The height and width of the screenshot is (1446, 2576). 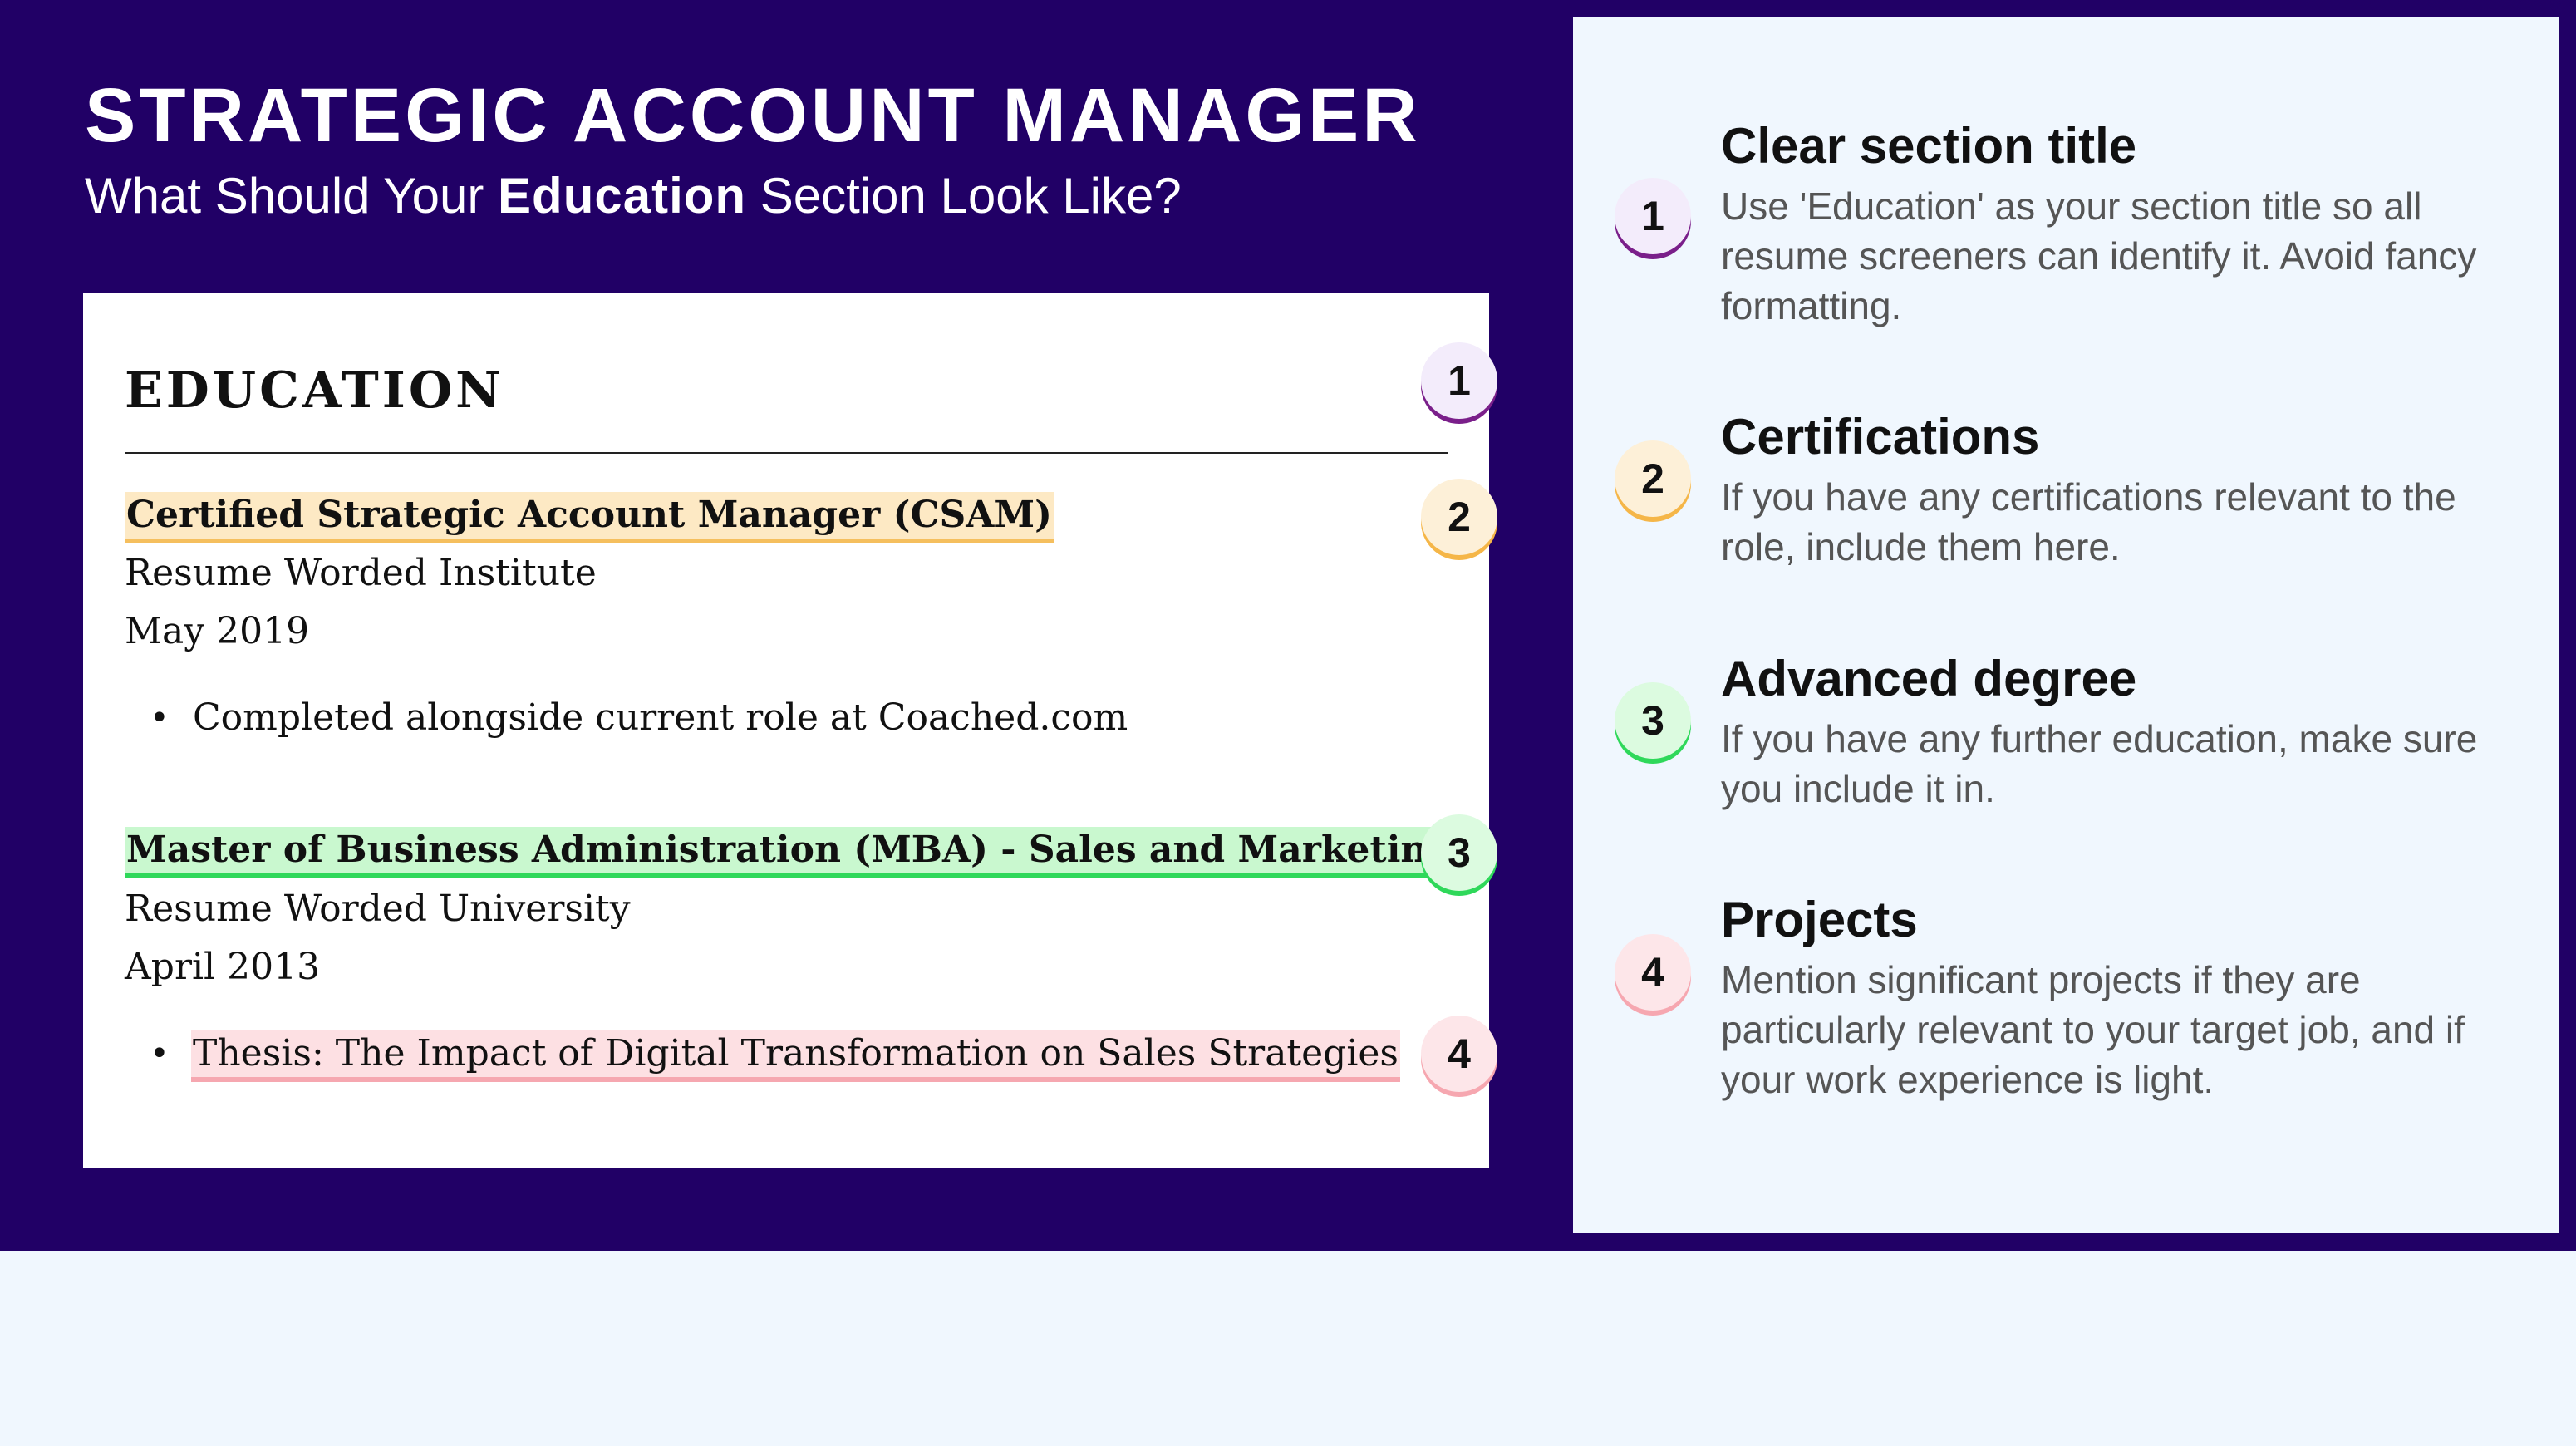 What do you see at coordinates (1929, 678) in the screenshot?
I see `tip-3-heading: Advanced degree` at bounding box center [1929, 678].